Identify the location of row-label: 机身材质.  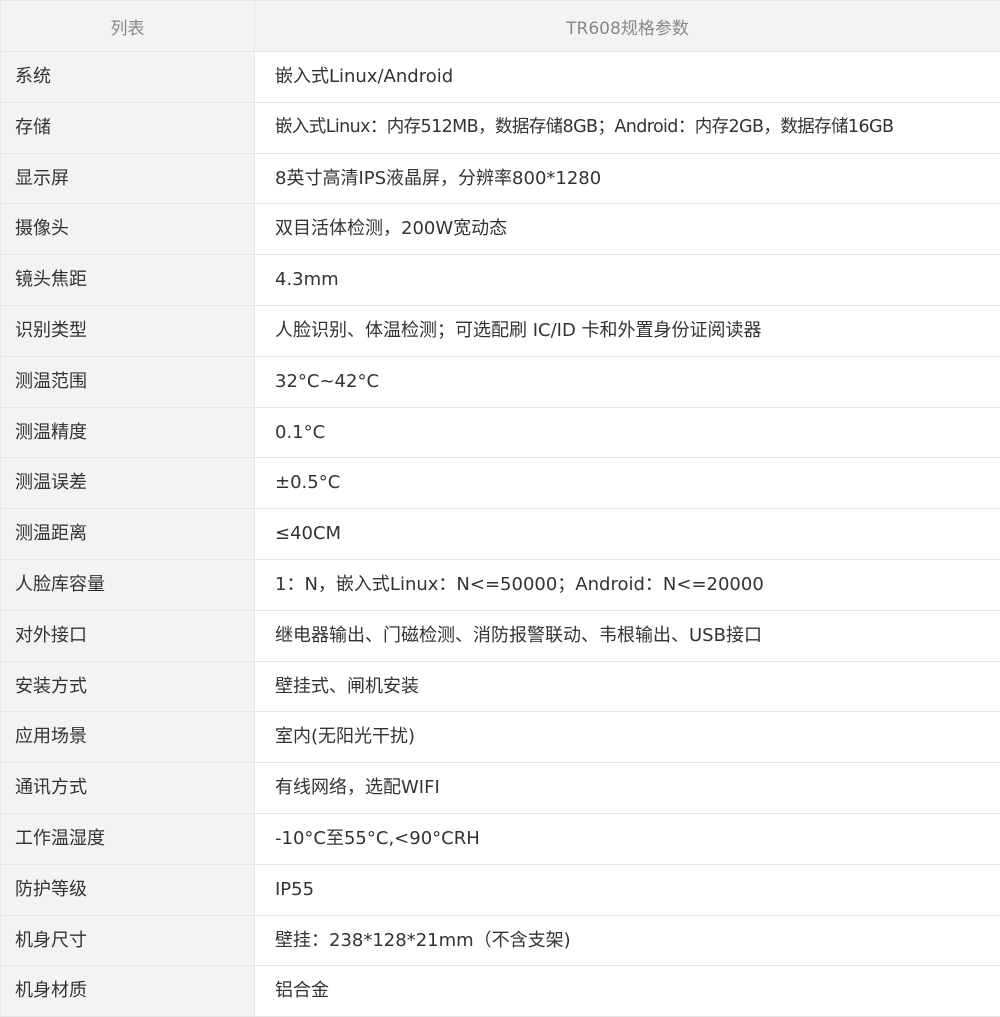
(127, 991).